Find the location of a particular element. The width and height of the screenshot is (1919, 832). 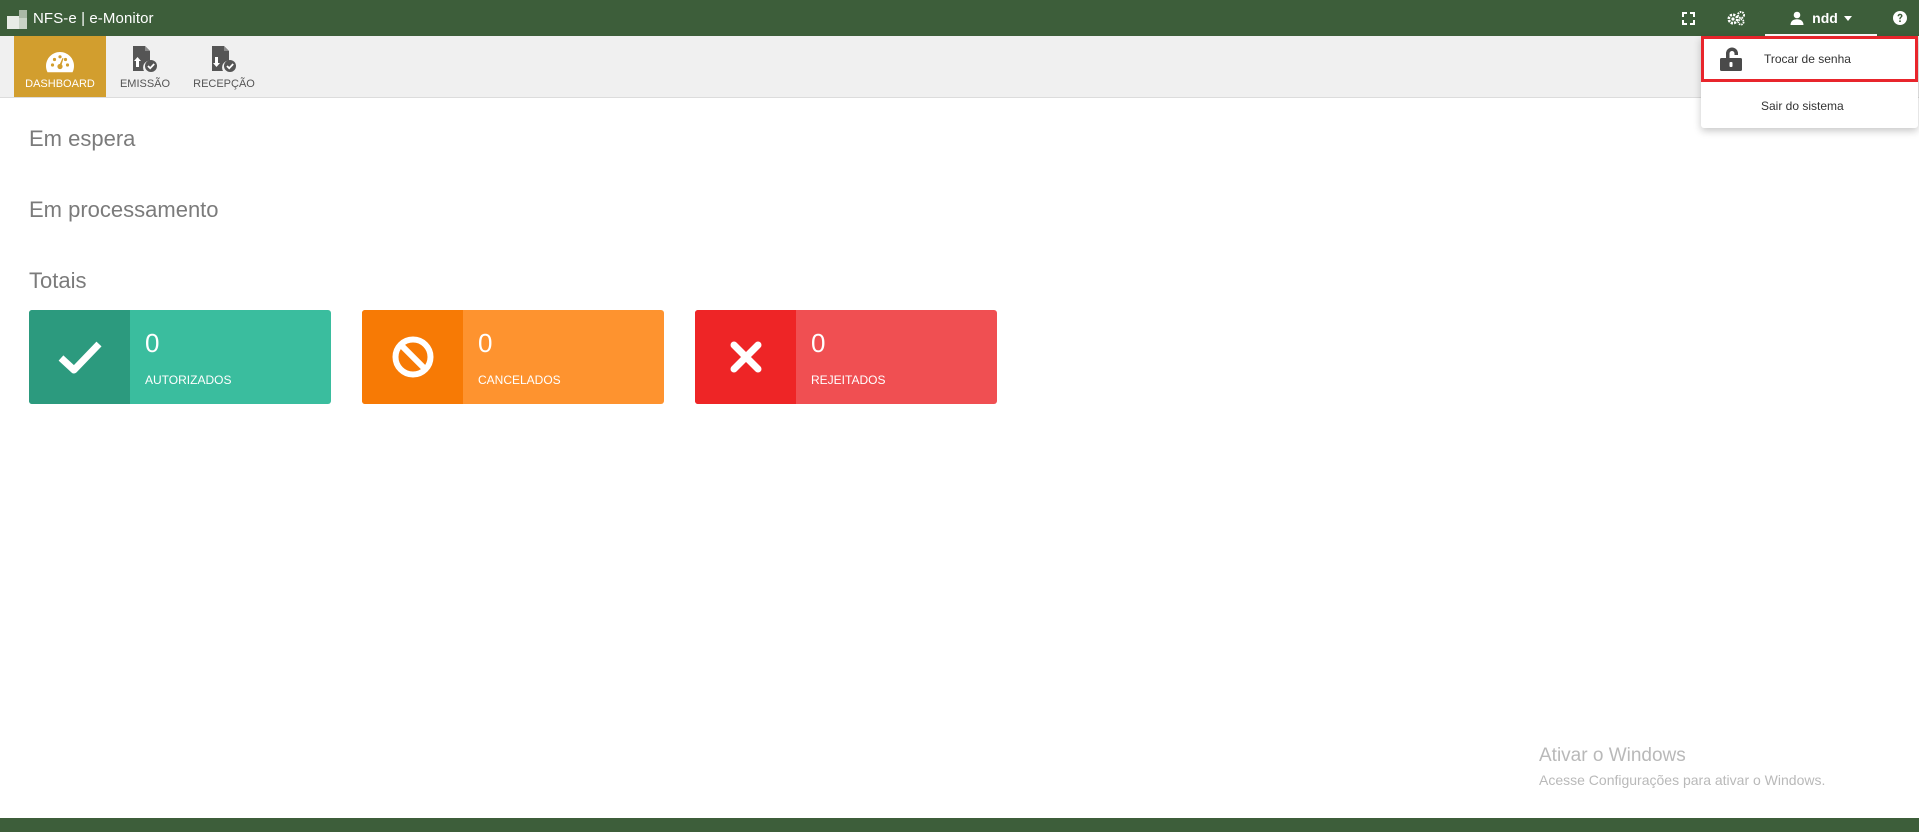

app-logo is located at coordinates (18, 18).